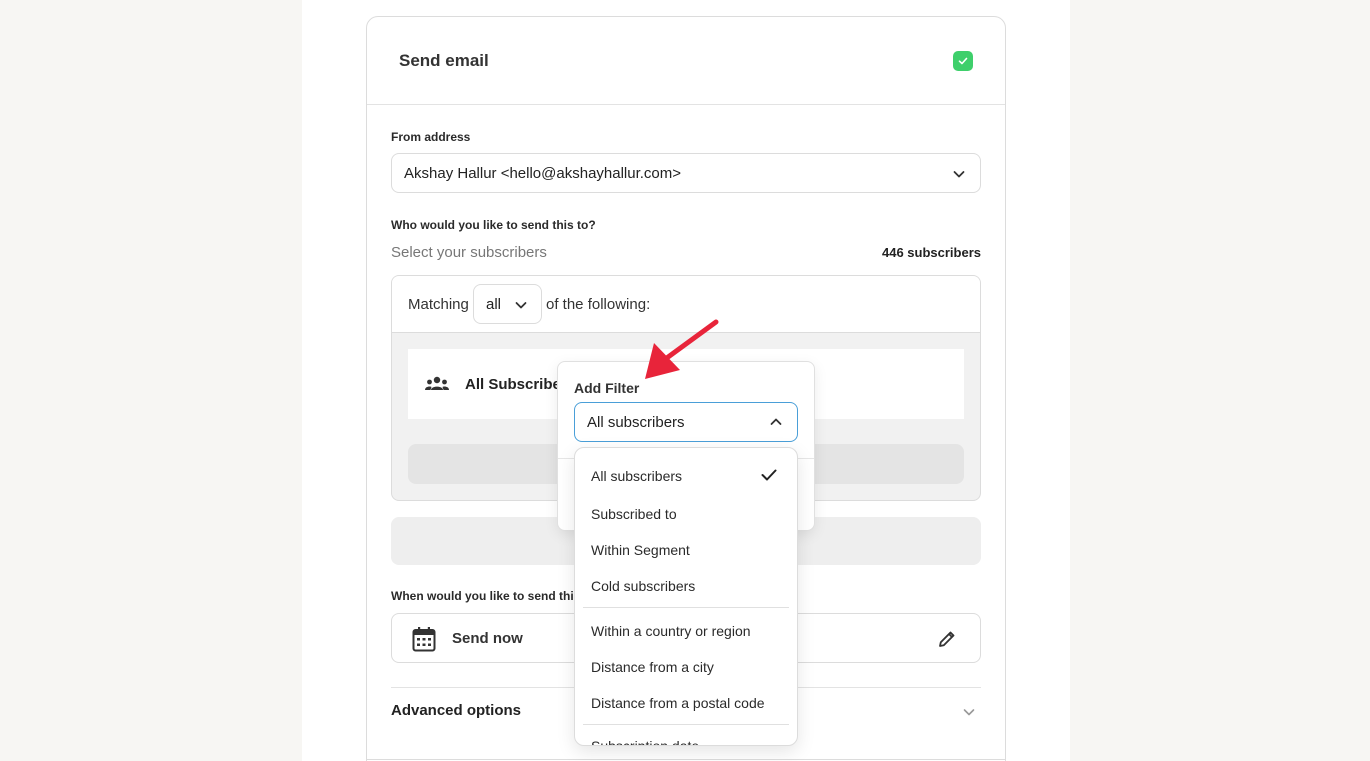 The height and width of the screenshot is (761, 1370). Describe the element at coordinates (645, 741) in the screenshot. I see `menu-item-subscription-date: Subscription date` at that location.